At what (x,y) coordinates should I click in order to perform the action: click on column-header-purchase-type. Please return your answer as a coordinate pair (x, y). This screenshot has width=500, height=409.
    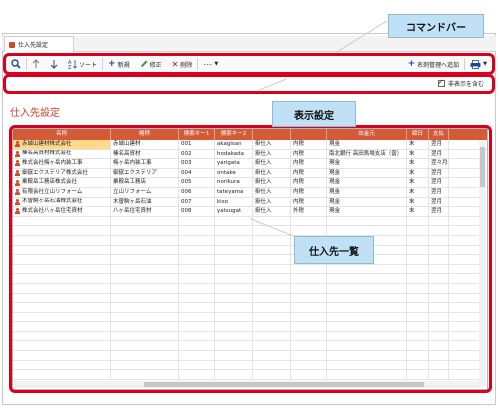
    Looking at the image, I should click on (272, 134).